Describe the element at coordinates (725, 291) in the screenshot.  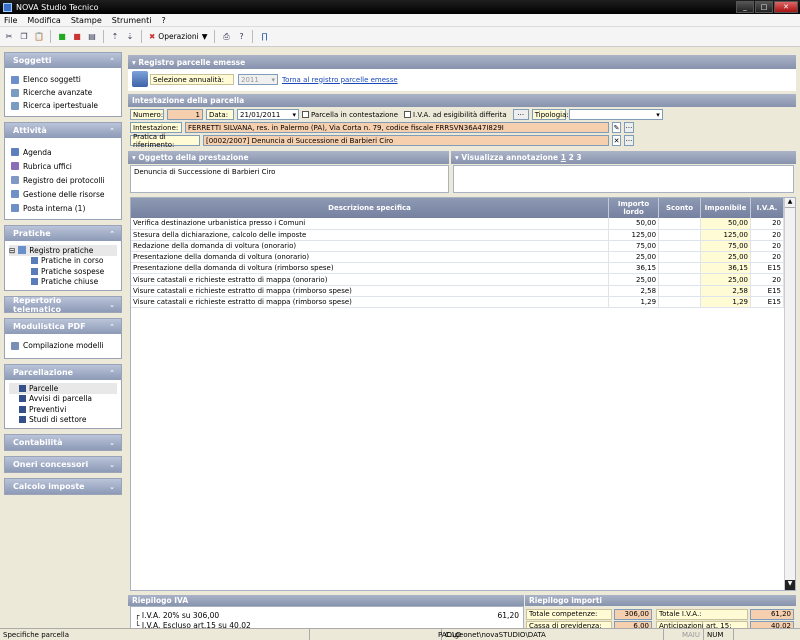
I see `cell-imponibile: 2,58` at that location.